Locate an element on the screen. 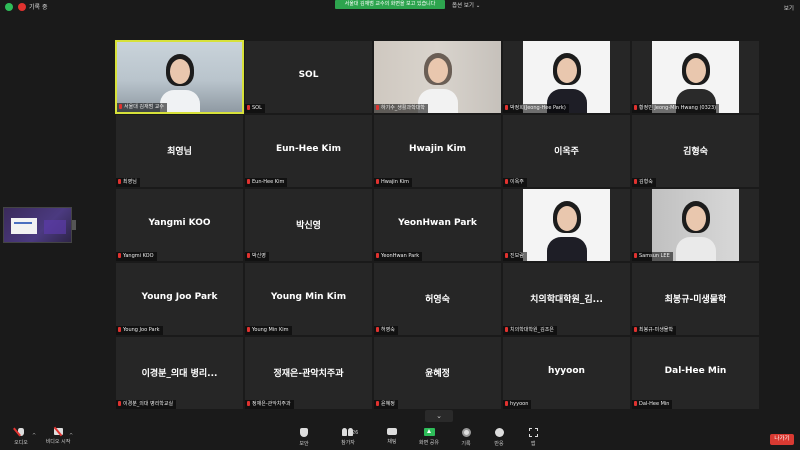 The height and width of the screenshot is (450, 800). participant-tile: 진보람 is located at coordinates (566, 225).